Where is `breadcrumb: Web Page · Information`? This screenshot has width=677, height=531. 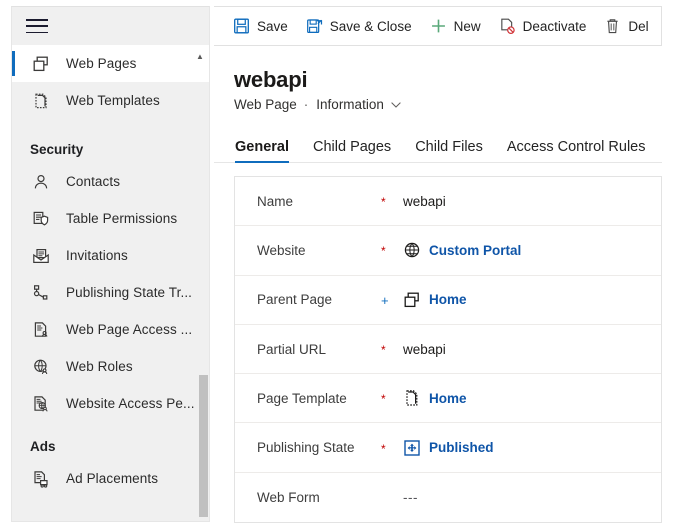
breadcrumb: Web Page · Information is located at coordinates (448, 104).